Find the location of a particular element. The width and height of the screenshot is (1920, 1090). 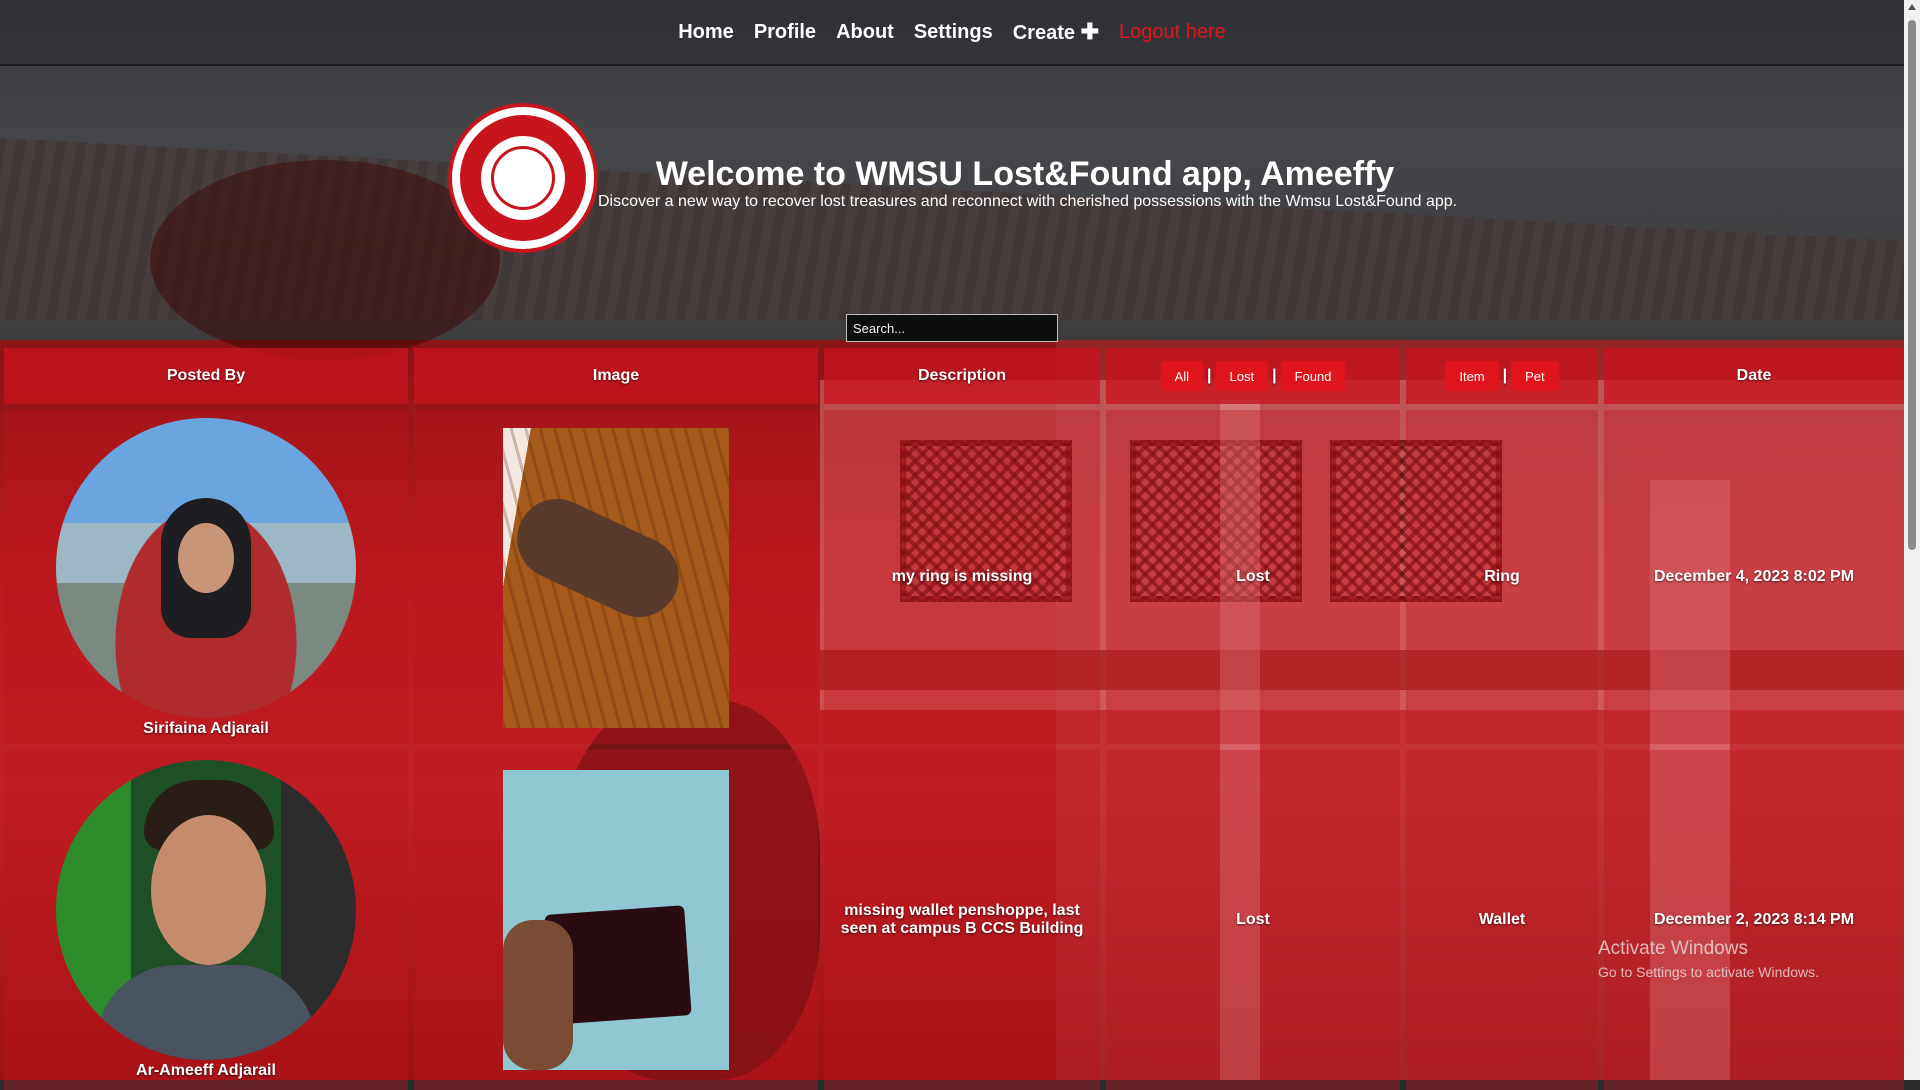

university-logo is located at coordinates (523, 178).